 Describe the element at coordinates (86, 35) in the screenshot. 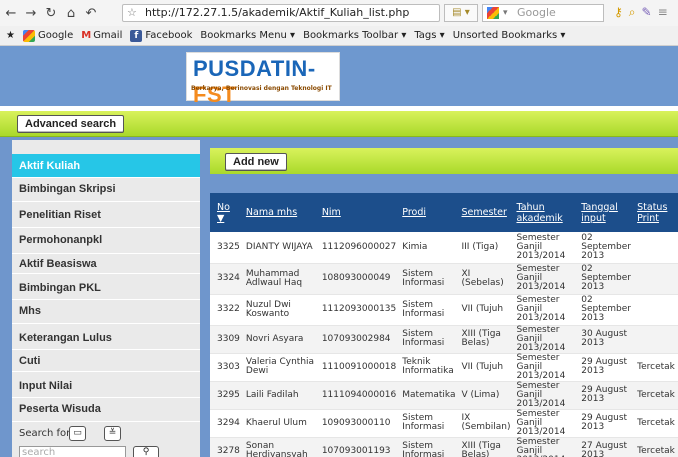

I see `gmail-icon: M` at that location.